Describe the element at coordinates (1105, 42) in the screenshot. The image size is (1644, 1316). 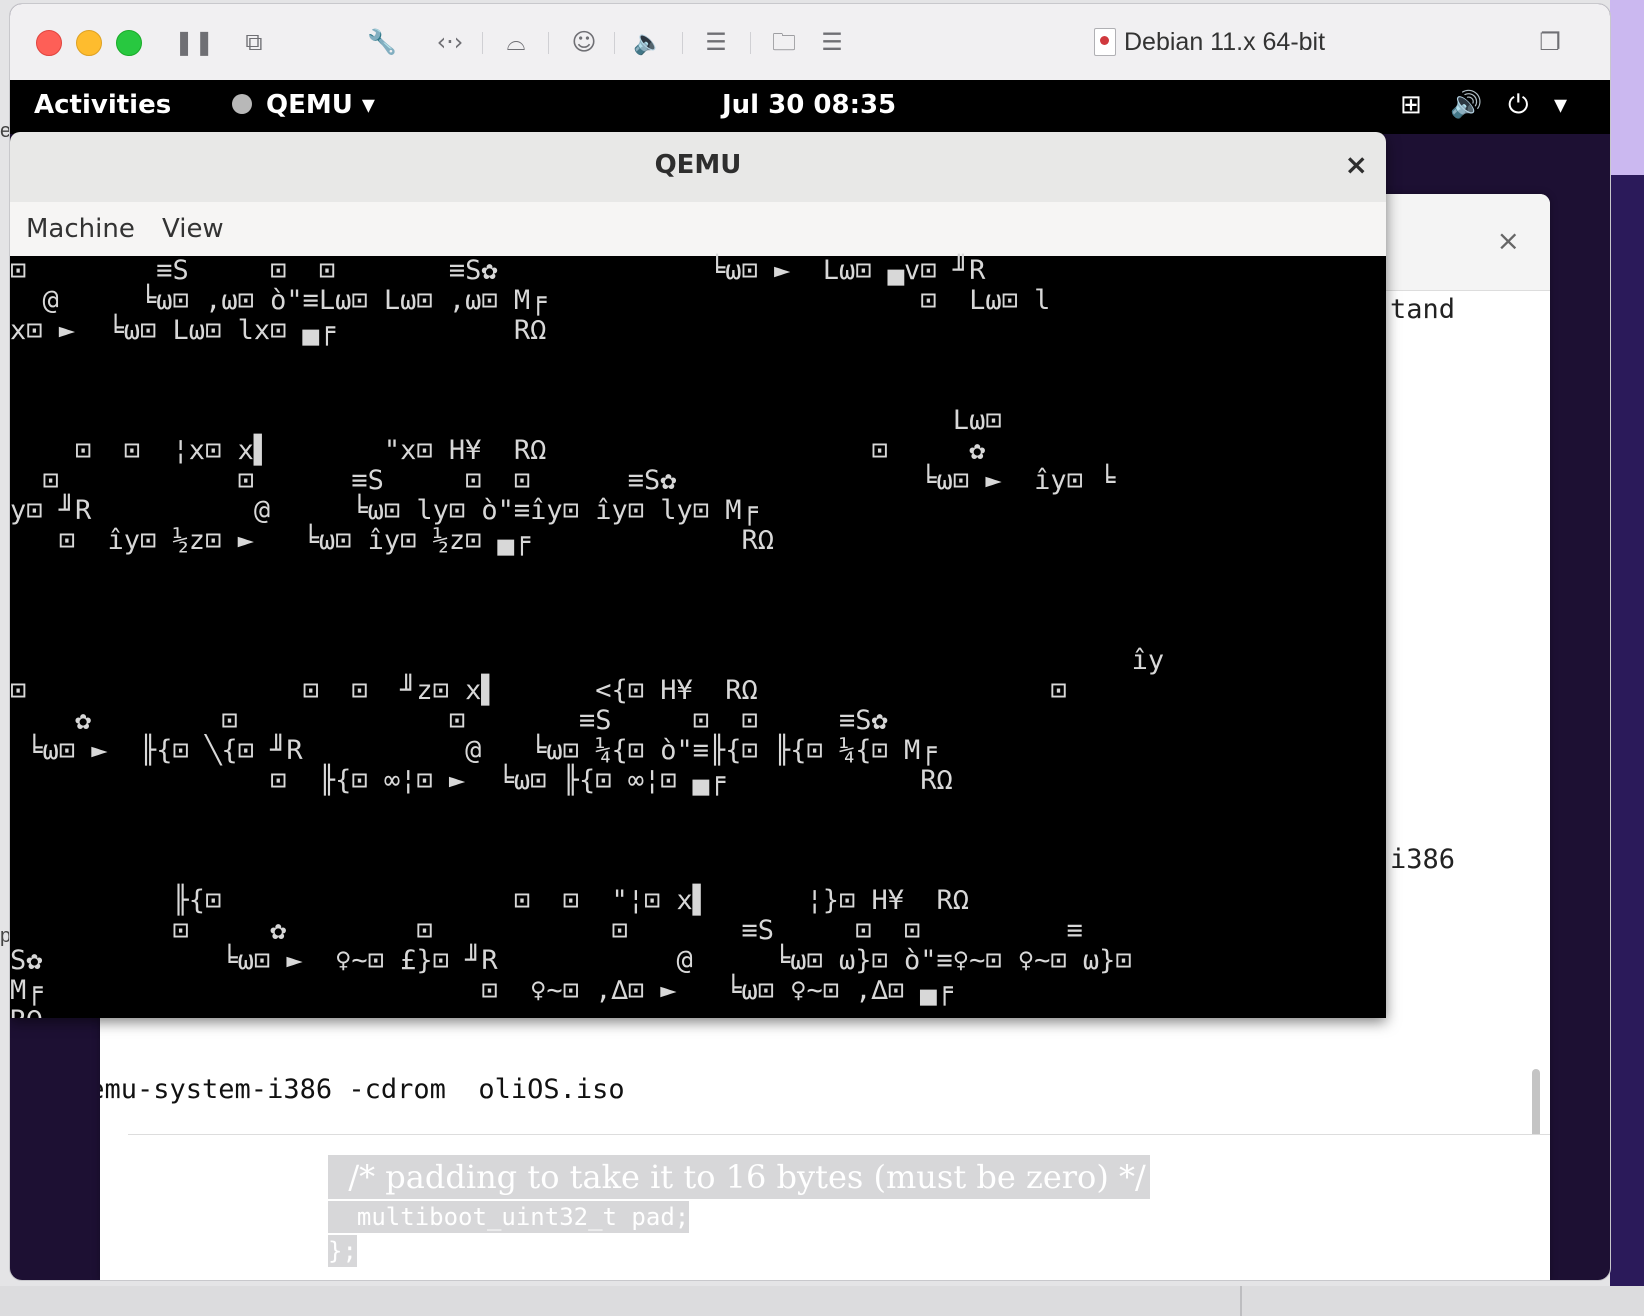
I see `vm-document-icon` at that location.